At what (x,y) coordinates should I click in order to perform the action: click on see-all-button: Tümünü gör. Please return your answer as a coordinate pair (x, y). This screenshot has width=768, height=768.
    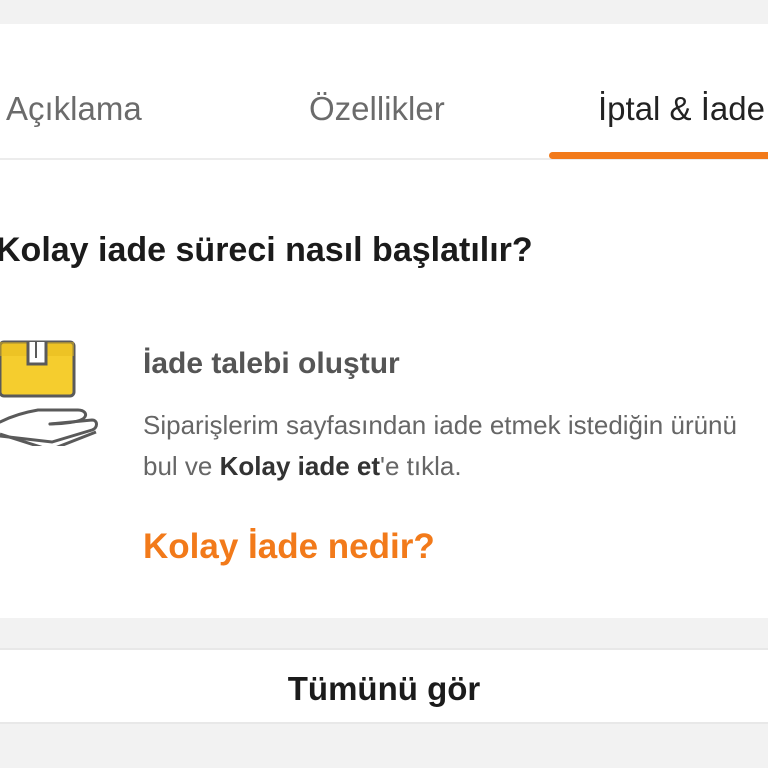
    Looking at the image, I should click on (384, 686).